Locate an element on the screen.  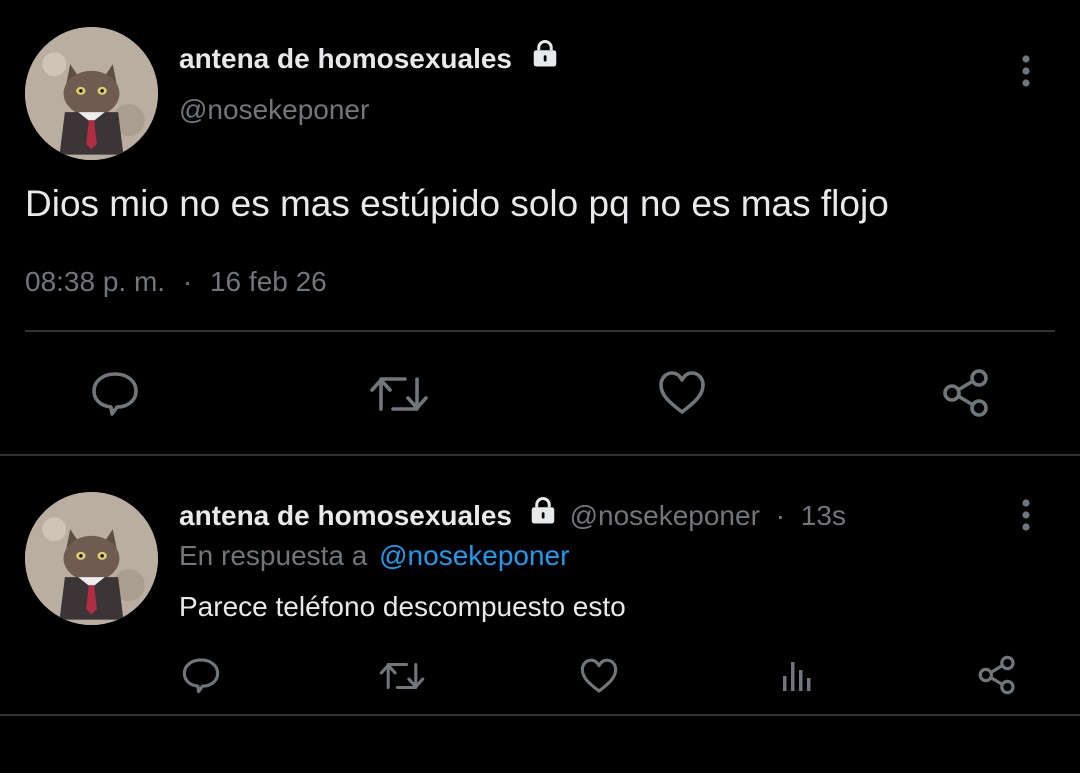
analytics-icon is located at coordinates (798, 675).